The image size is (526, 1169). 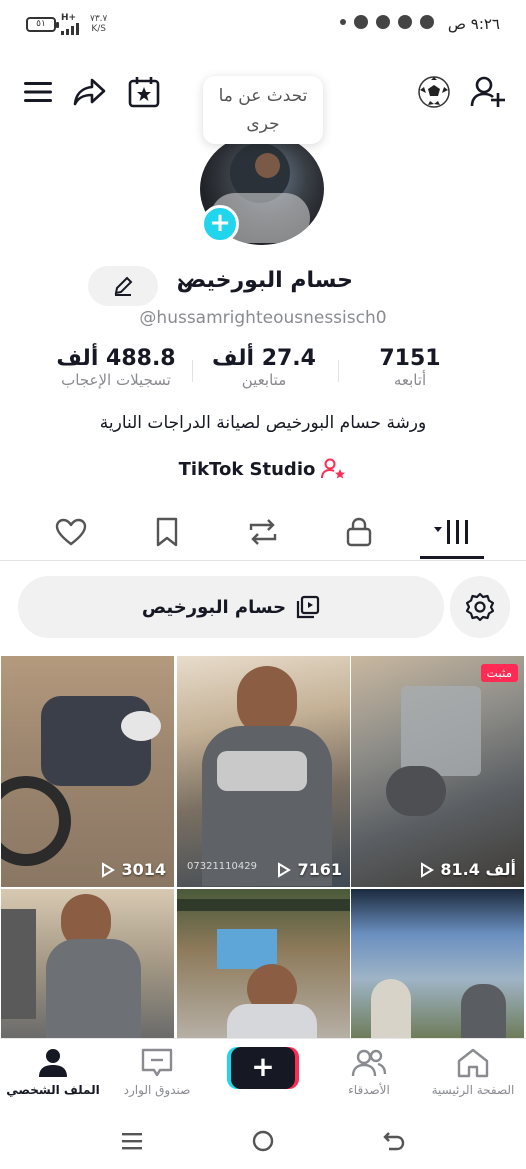 I want to click on grid-videos-icon, so click(x=451, y=532).